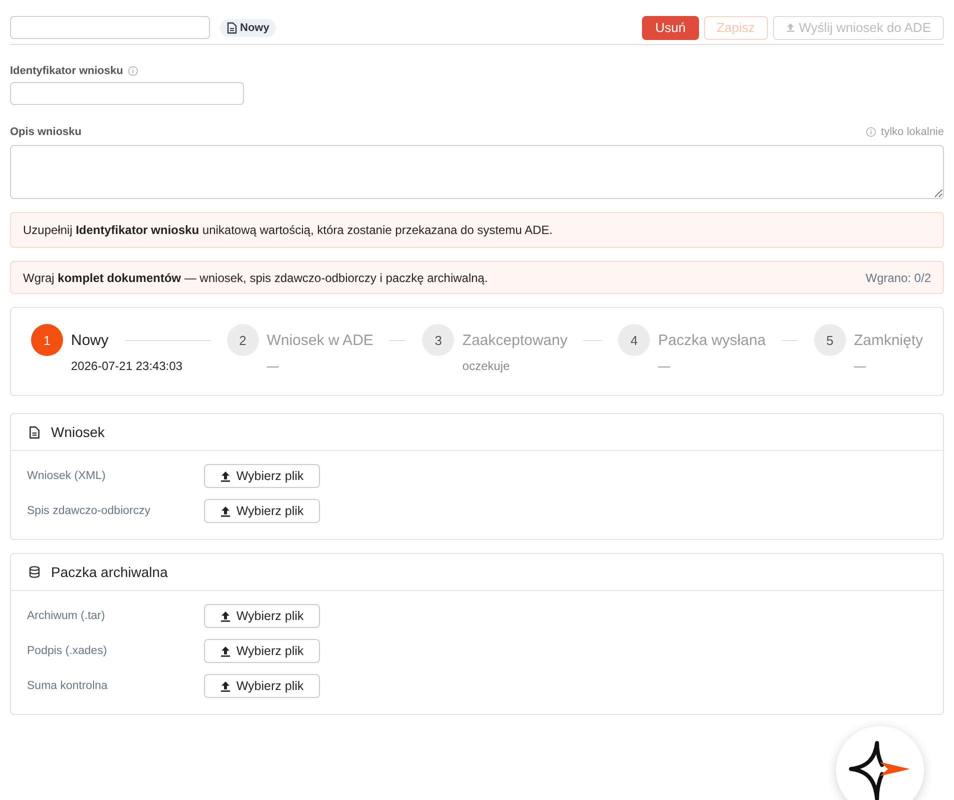 The width and height of the screenshot is (954, 800). What do you see at coordinates (110, 27) in the screenshot?
I see `title-input` at bounding box center [110, 27].